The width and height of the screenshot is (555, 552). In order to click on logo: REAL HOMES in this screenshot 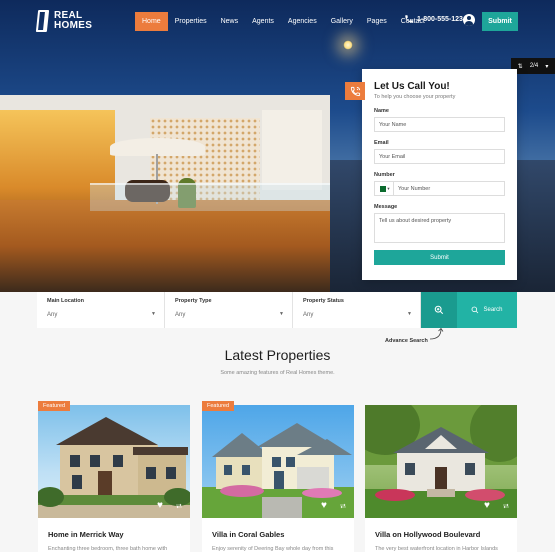, I will do `click(64, 21)`.